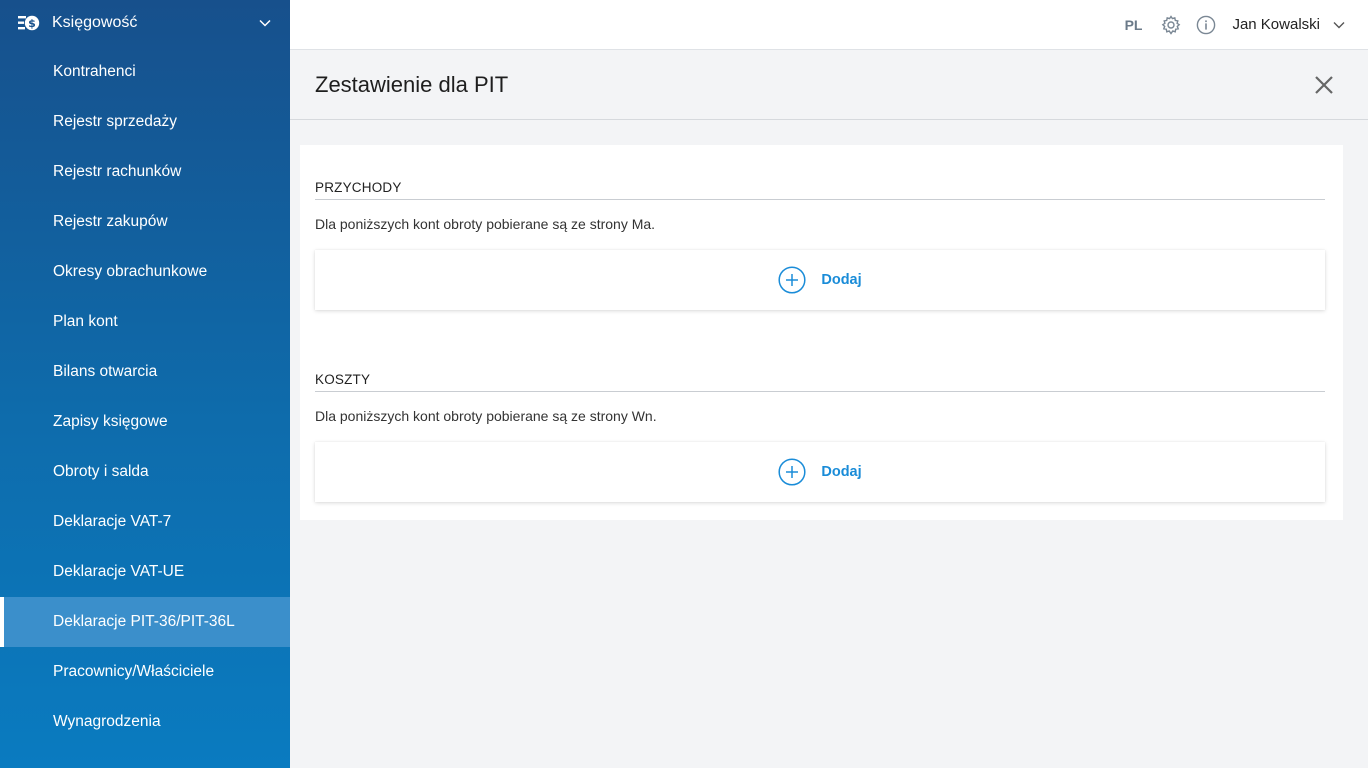  I want to click on sidebar-item-bilans-otwarcia: Bilans otwarcia, so click(145, 372).